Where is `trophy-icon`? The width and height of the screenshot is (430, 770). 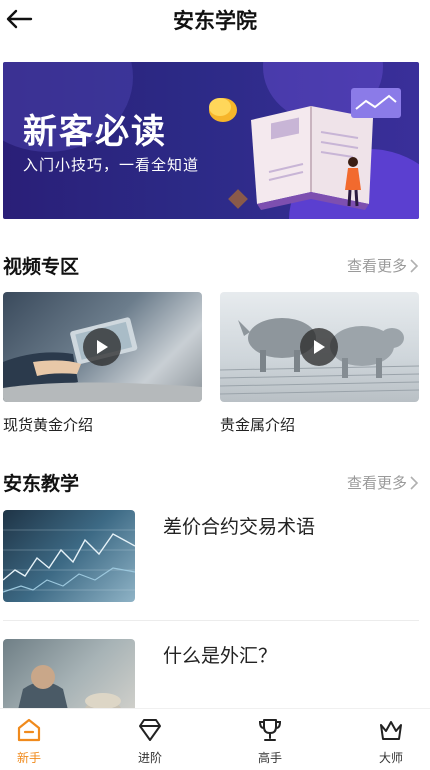 trophy-icon is located at coordinates (270, 730).